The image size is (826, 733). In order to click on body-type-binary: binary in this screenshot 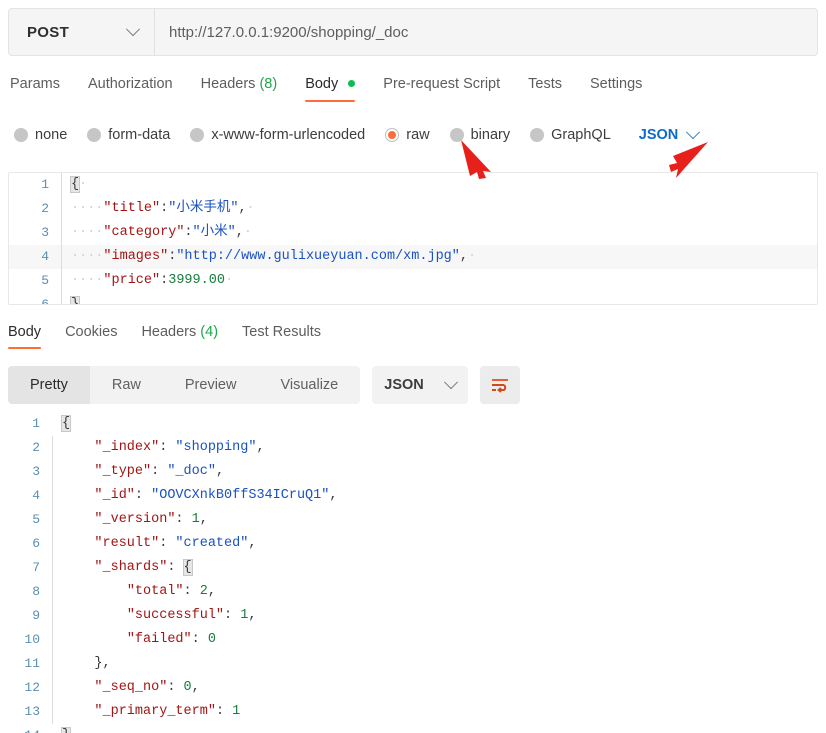, I will do `click(479, 135)`.